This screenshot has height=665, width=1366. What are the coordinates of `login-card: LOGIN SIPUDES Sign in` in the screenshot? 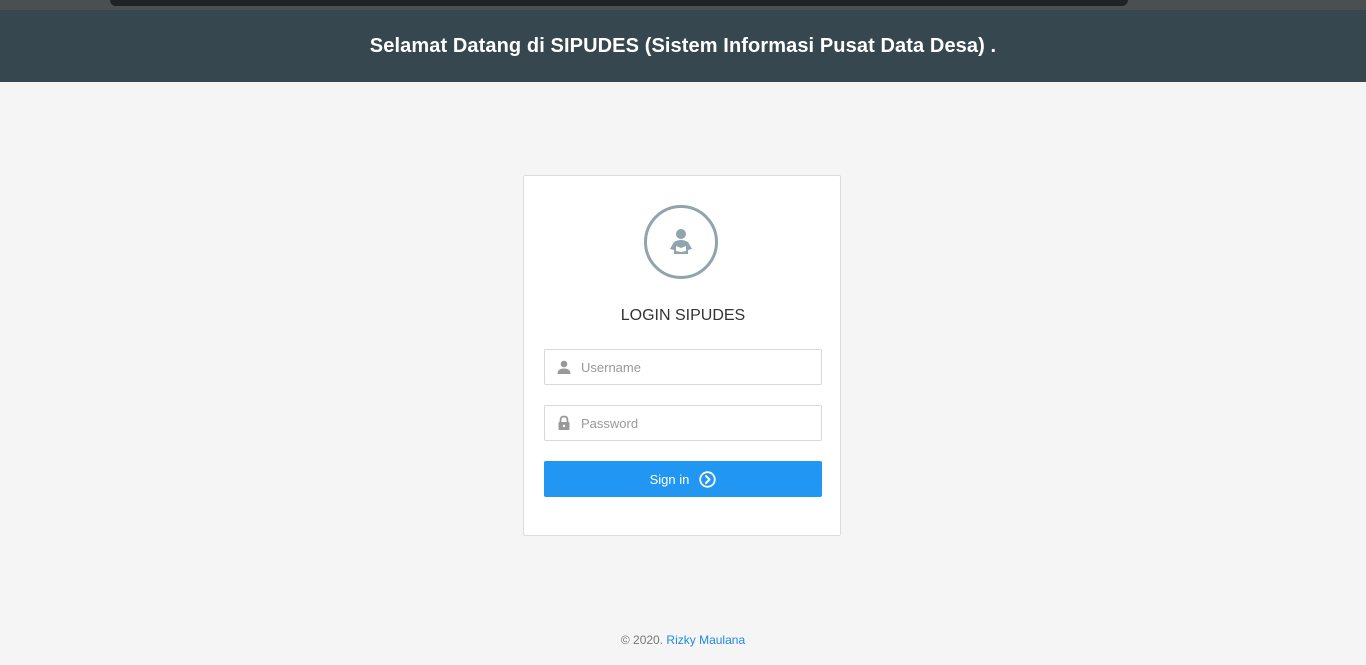 It's located at (682, 355).